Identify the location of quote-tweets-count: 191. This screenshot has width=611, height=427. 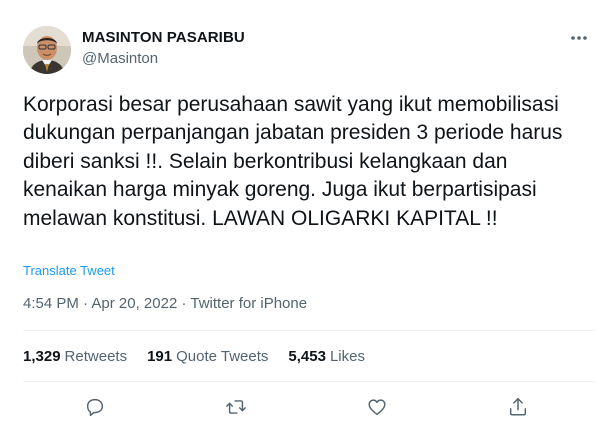
(160, 356).